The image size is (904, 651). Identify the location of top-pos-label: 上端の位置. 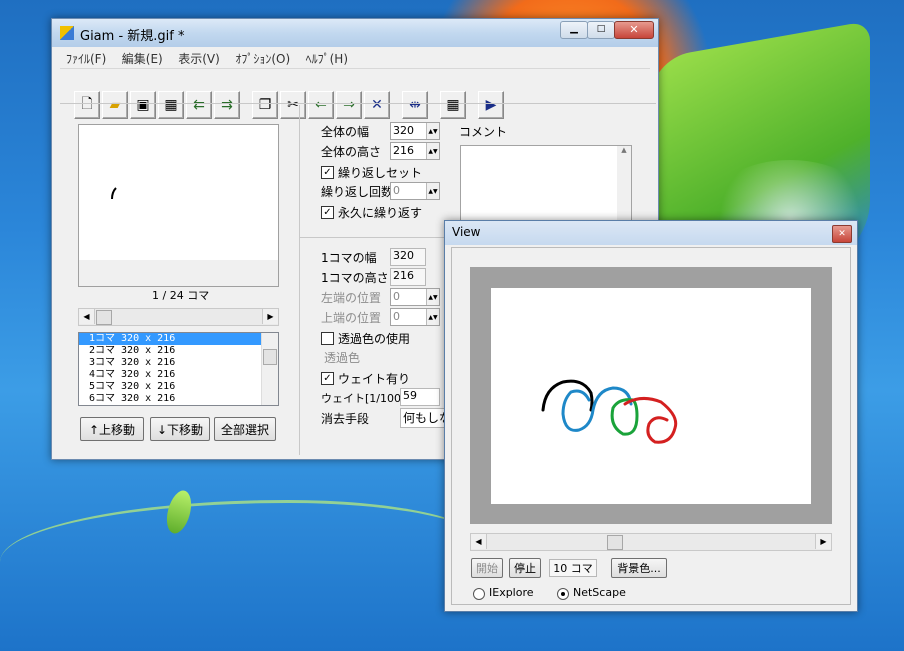
(351, 318).